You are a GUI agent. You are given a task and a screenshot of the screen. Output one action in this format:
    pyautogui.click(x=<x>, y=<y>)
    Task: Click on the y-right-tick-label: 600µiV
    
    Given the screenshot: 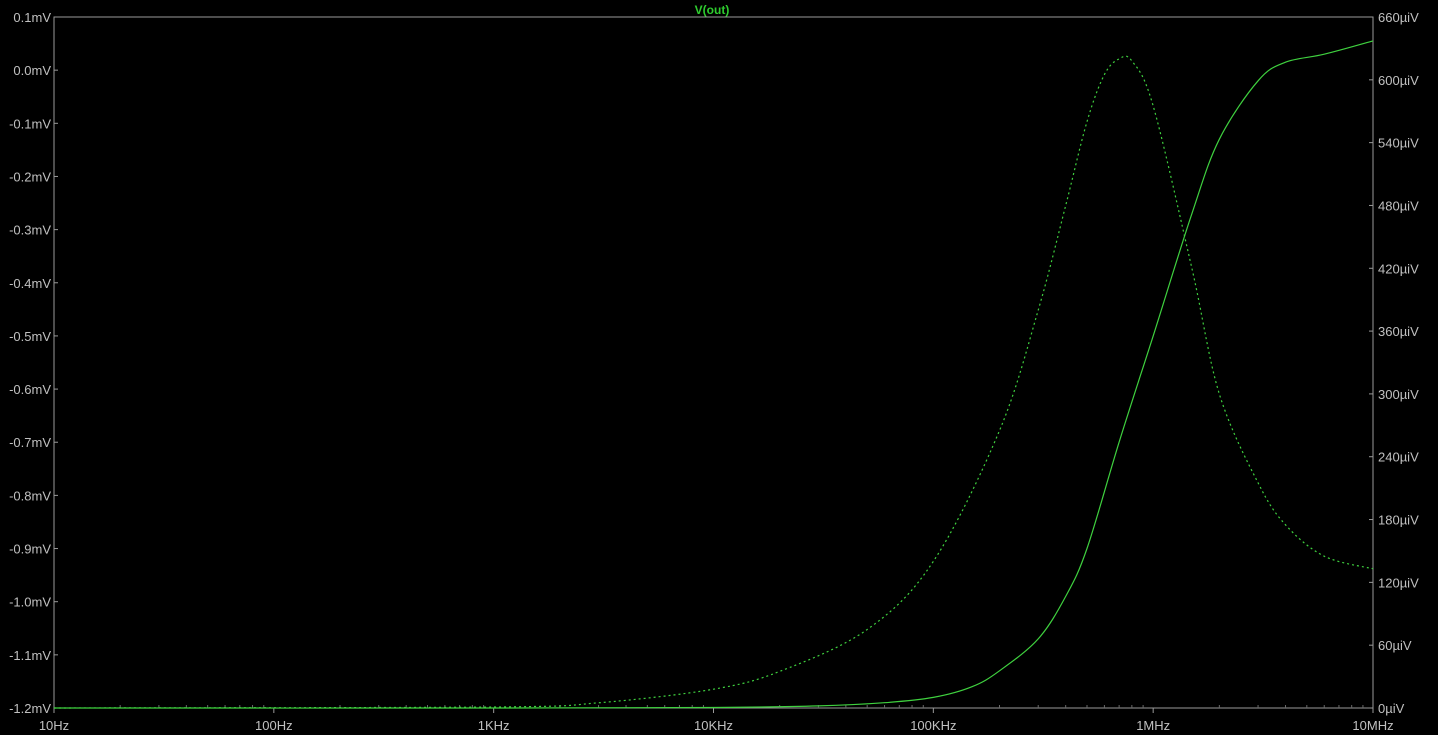 What is the action you would take?
    pyautogui.click(x=1398, y=80)
    